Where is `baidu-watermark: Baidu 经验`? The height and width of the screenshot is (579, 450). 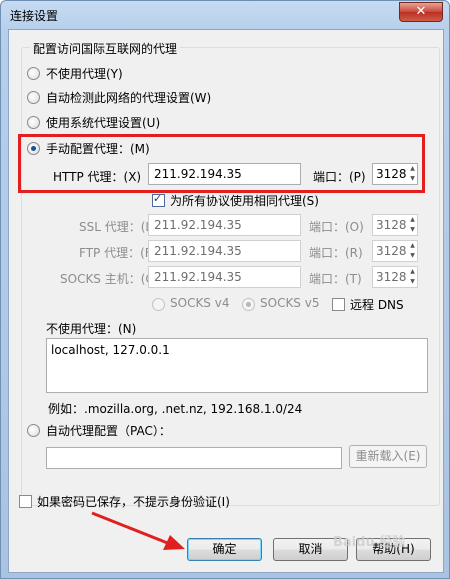
baidu-watermark: Baidu 经验 is located at coordinates (369, 542).